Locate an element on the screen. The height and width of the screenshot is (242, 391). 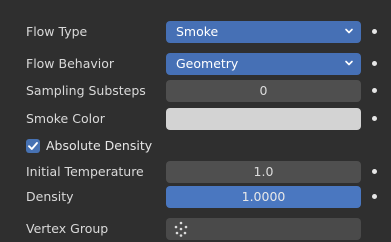
flow-type-dropdown: Smoke is located at coordinates (263, 32).